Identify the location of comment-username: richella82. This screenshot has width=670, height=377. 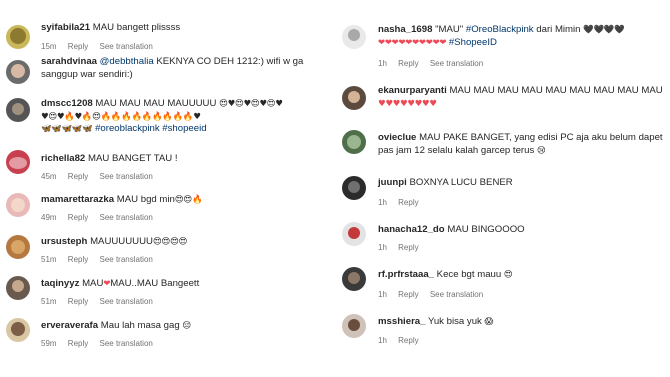
(63, 158).